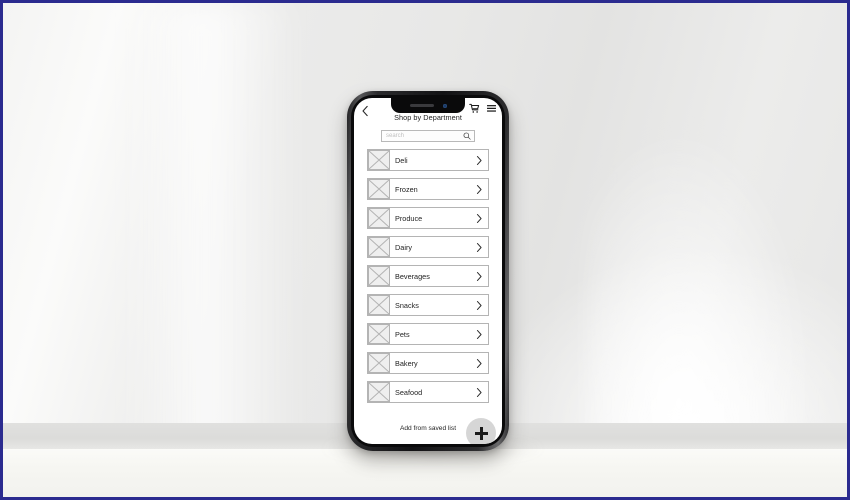 The height and width of the screenshot is (500, 850). What do you see at coordinates (428, 431) in the screenshot?
I see `app-footer: Add from saved list` at bounding box center [428, 431].